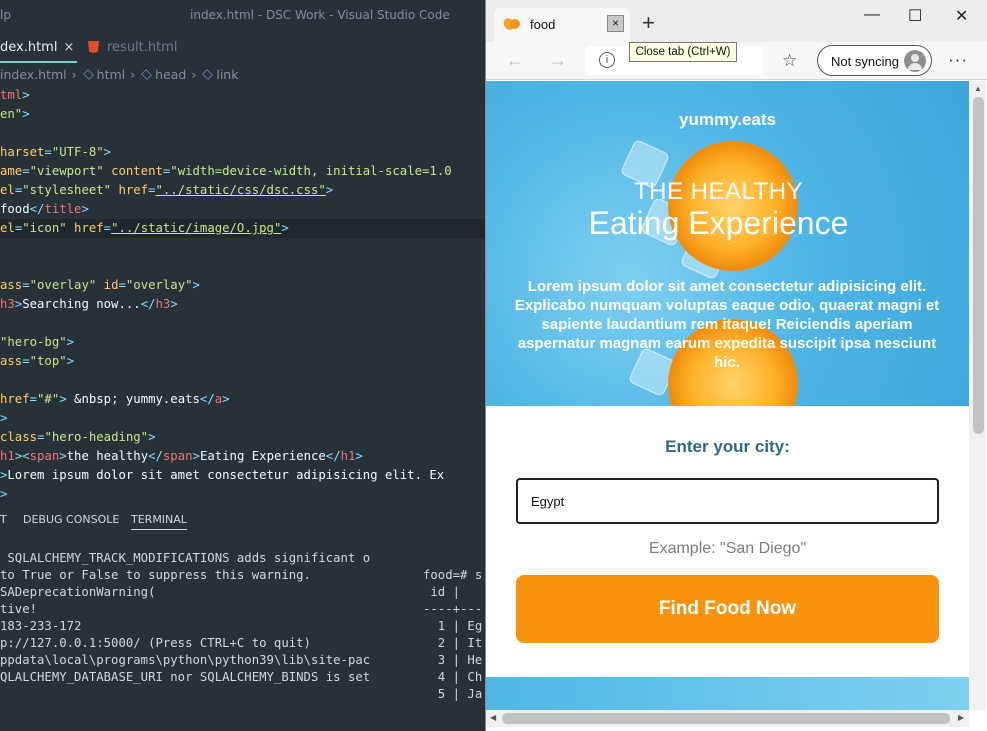  Describe the element at coordinates (111, 74) in the screenshot. I see `breadcrumb-item: html` at that location.